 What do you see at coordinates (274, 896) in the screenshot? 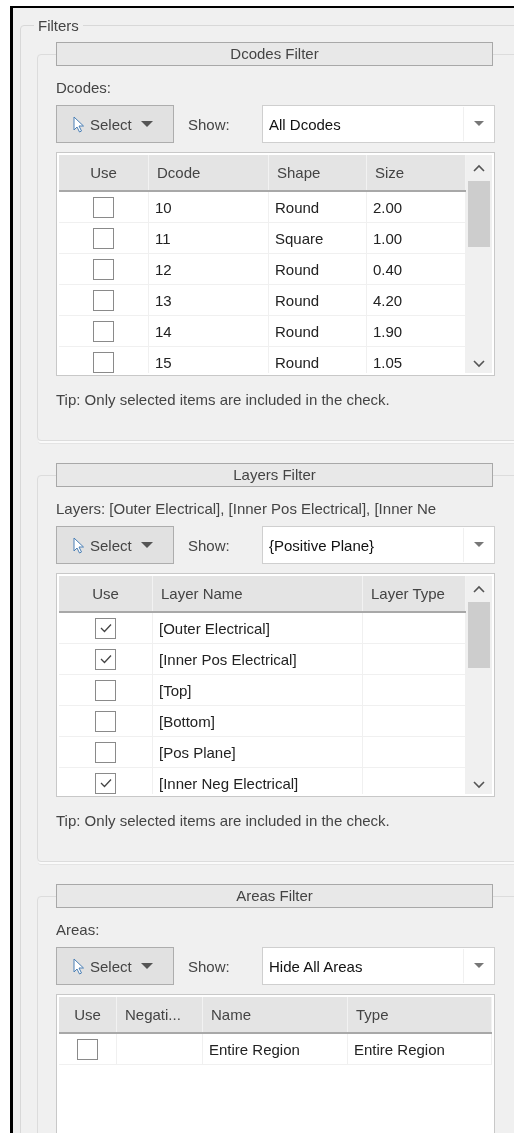
I see `section-header: Areas Filter` at bounding box center [274, 896].